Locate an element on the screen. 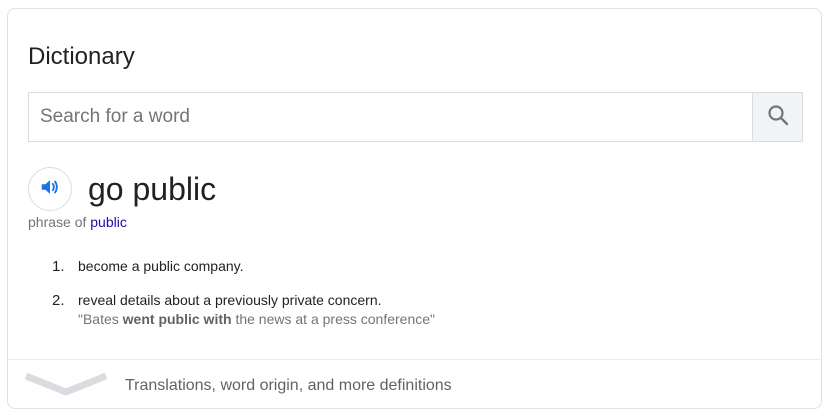  usage-example-highlight: went public with is located at coordinates (177, 319).